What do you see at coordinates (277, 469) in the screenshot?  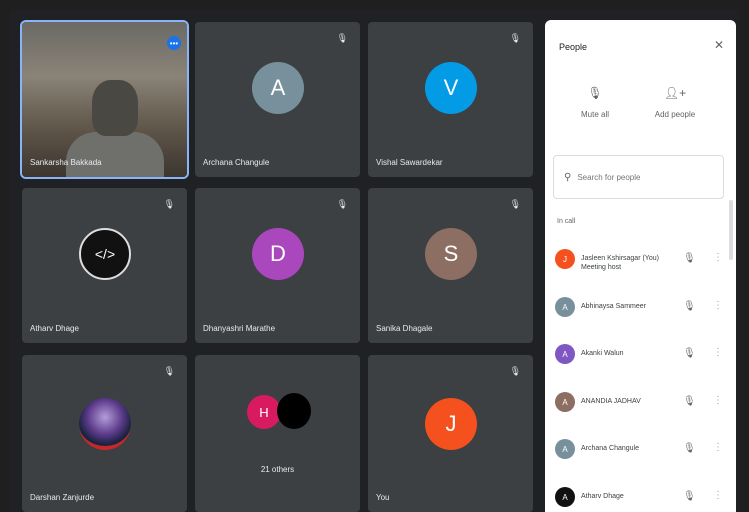 I see `others-count: 21 others` at bounding box center [277, 469].